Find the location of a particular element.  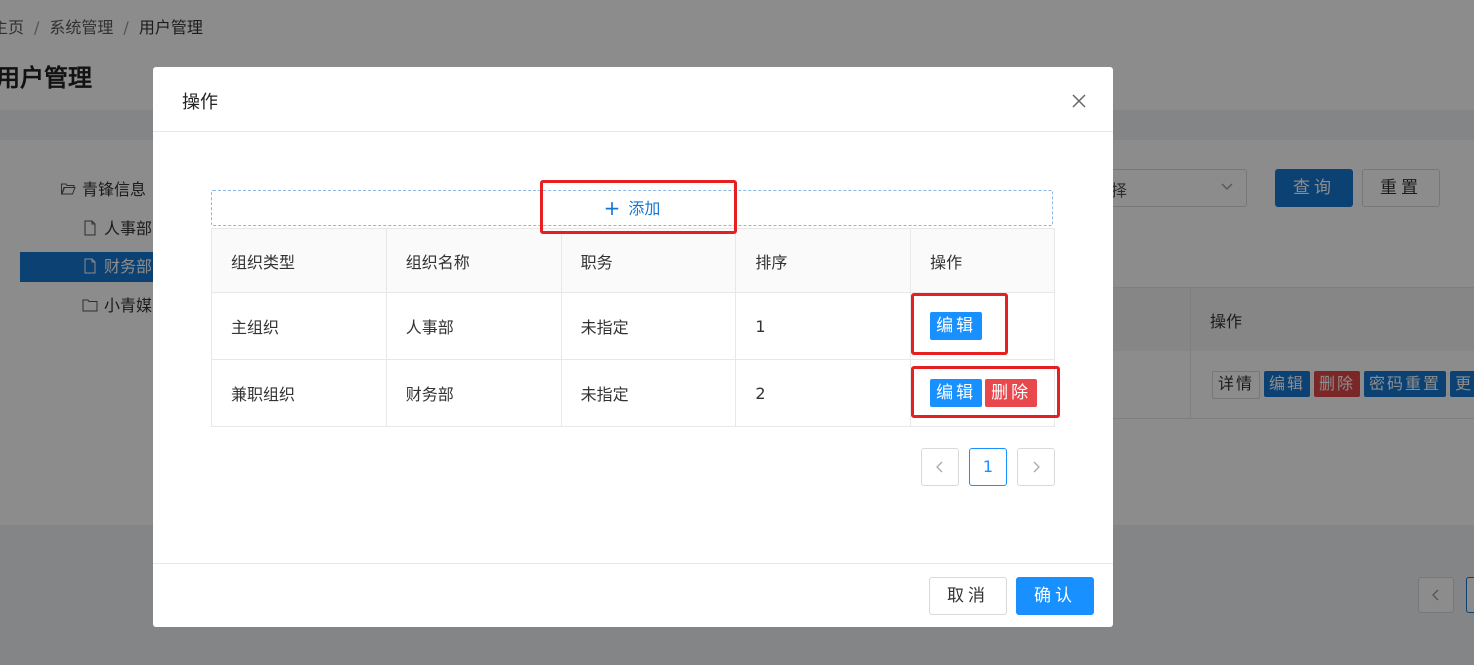

add-button: + 添加 is located at coordinates (632, 208).